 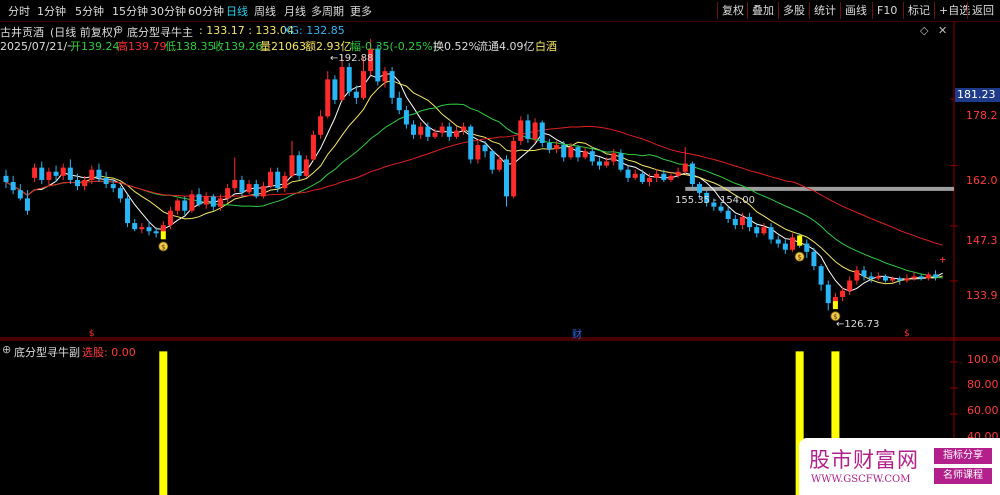 What do you see at coordinates (39, 46) in the screenshot?
I see `quote-date: 2025/07/21/一` at bounding box center [39, 46].